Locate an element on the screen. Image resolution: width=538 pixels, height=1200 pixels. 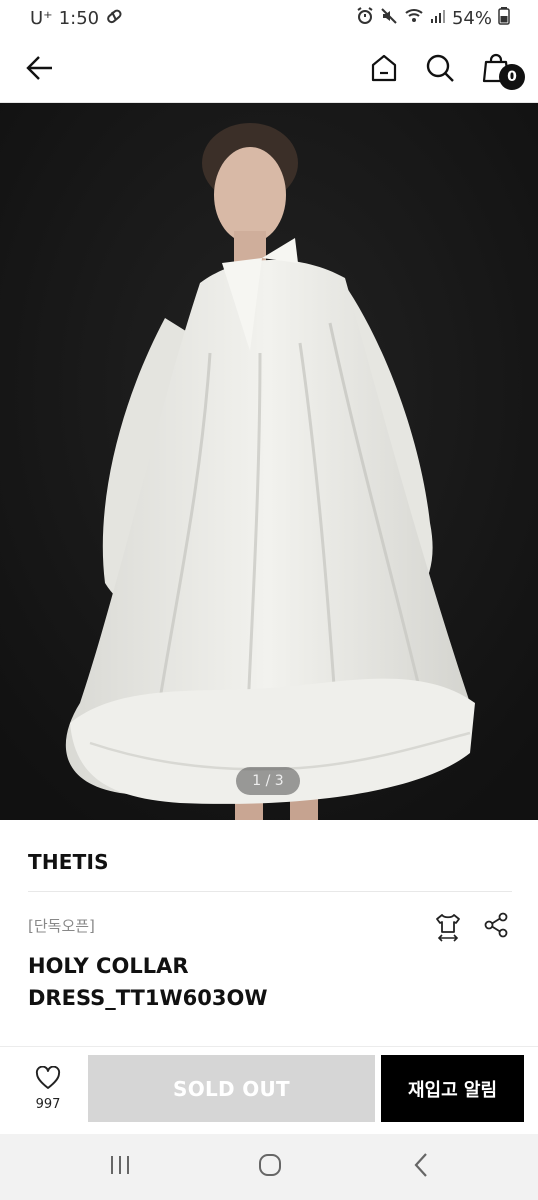
back-button is located at coordinates (40, 70).